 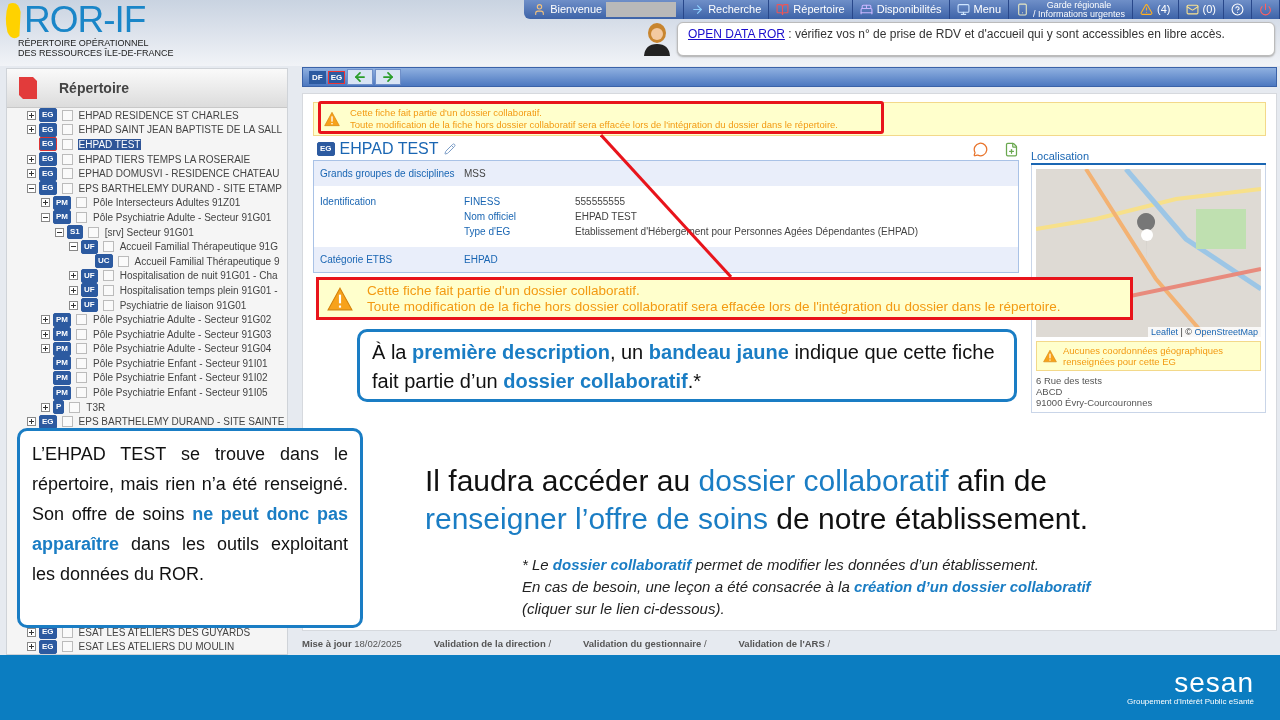 I want to click on tree-item: Pôle Psychiatrie Adulte - Secteur 91G03, so click(x=182, y=334).